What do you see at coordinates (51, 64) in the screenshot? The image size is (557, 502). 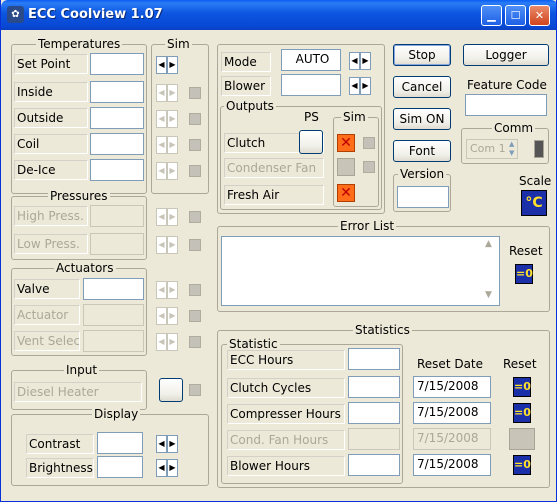 I see `set-point-label: Set Point` at bounding box center [51, 64].